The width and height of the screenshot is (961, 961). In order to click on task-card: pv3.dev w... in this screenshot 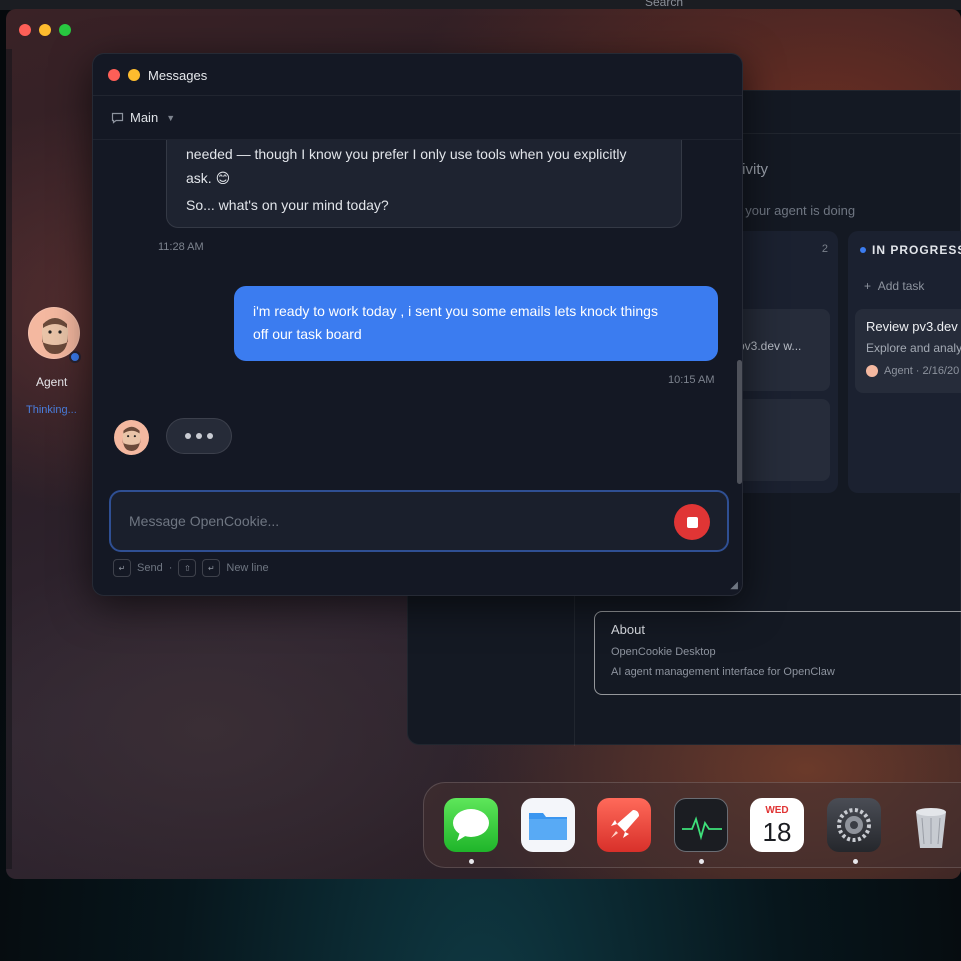, I will do `click(779, 350)`.